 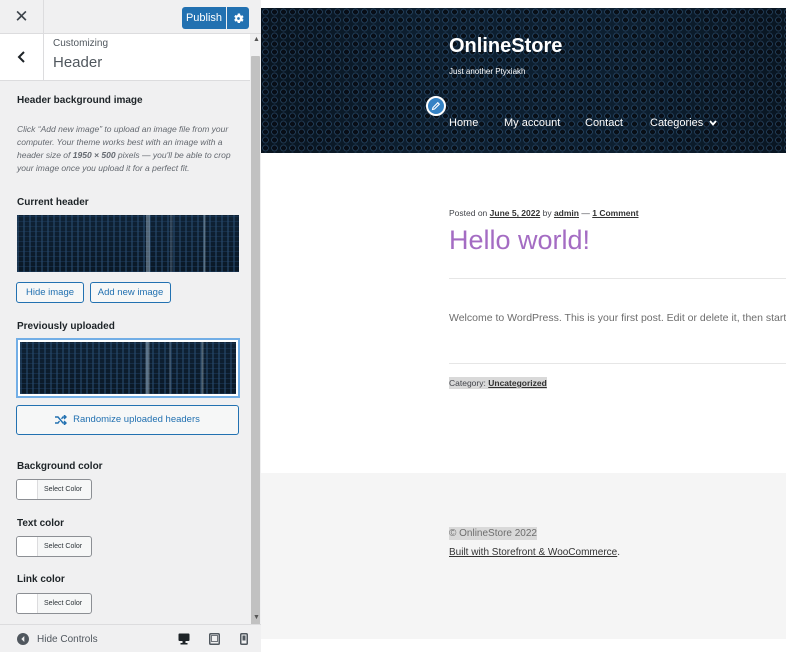 What do you see at coordinates (585, 213) in the screenshot?
I see `meta-dash: —` at bounding box center [585, 213].